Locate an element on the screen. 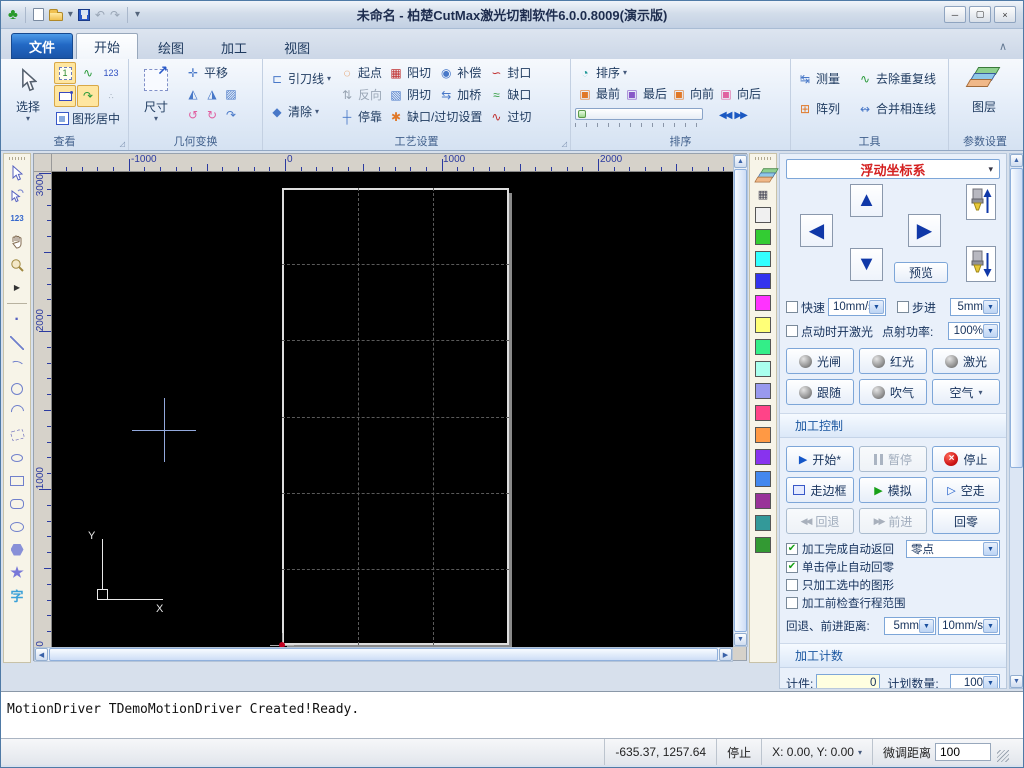  pan-tool is located at coordinates (17, 241).